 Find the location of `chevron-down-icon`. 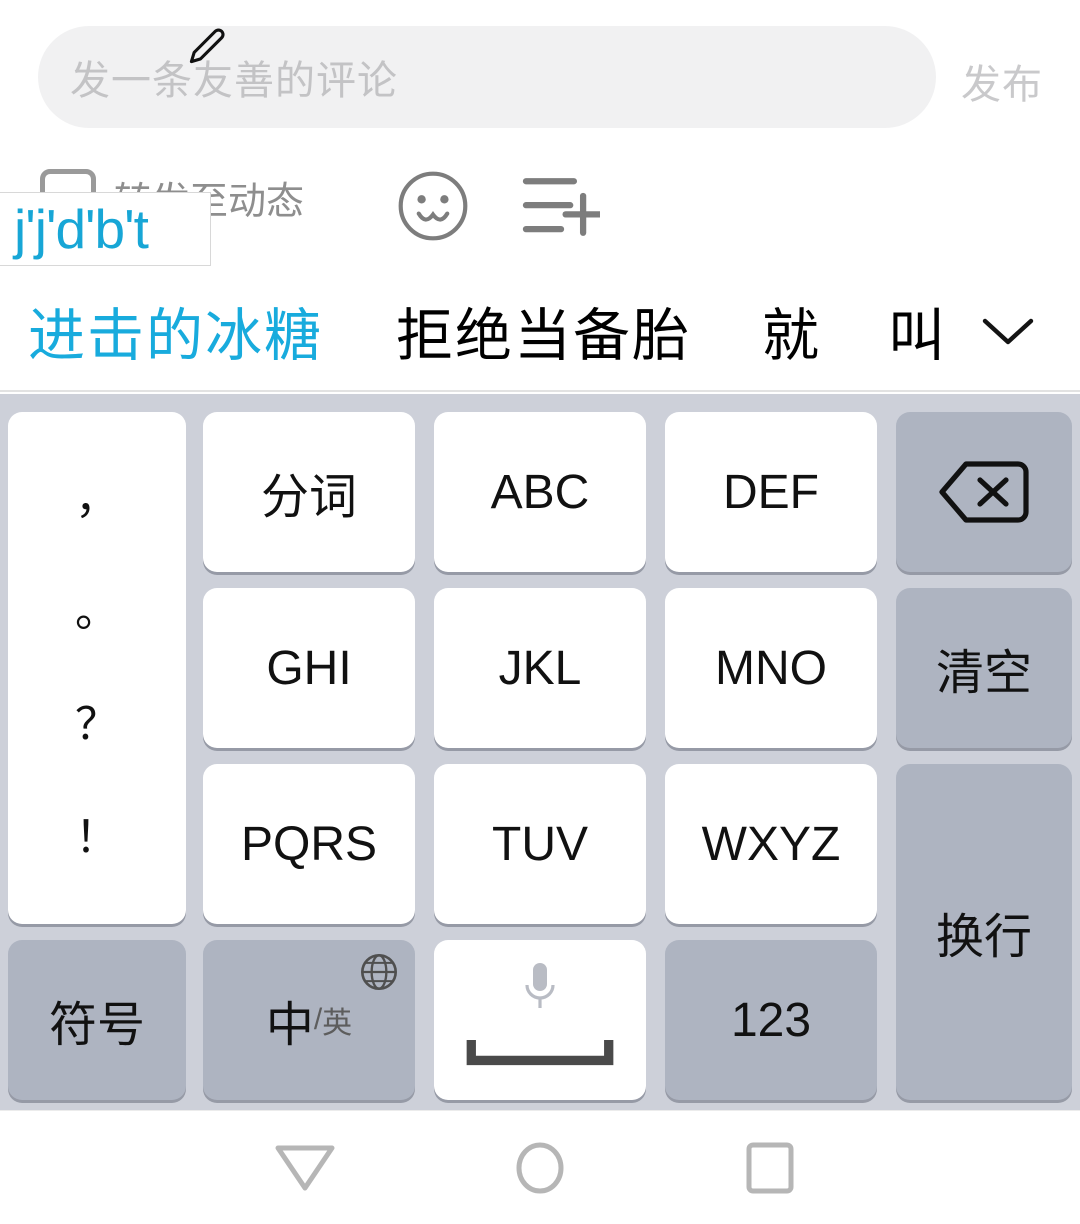

chevron-down-icon is located at coordinates (1008, 331).